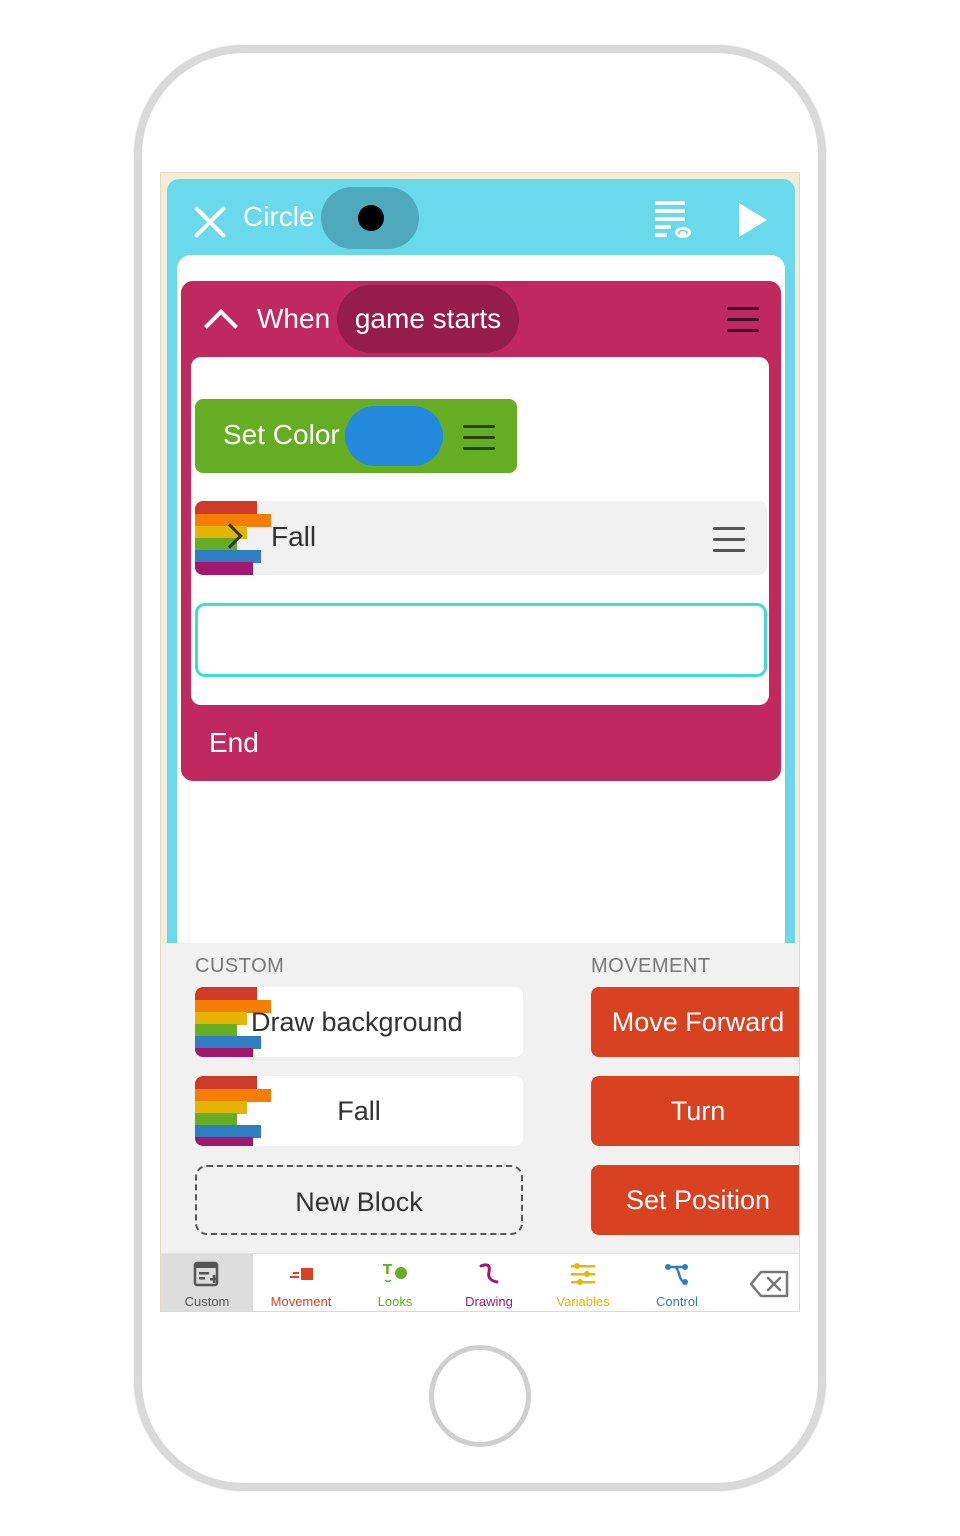 The width and height of the screenshot is (960, 1536). Describe the element at coordinates (387, 1270) in the screenshot. I see `svg-text: T` at that location.